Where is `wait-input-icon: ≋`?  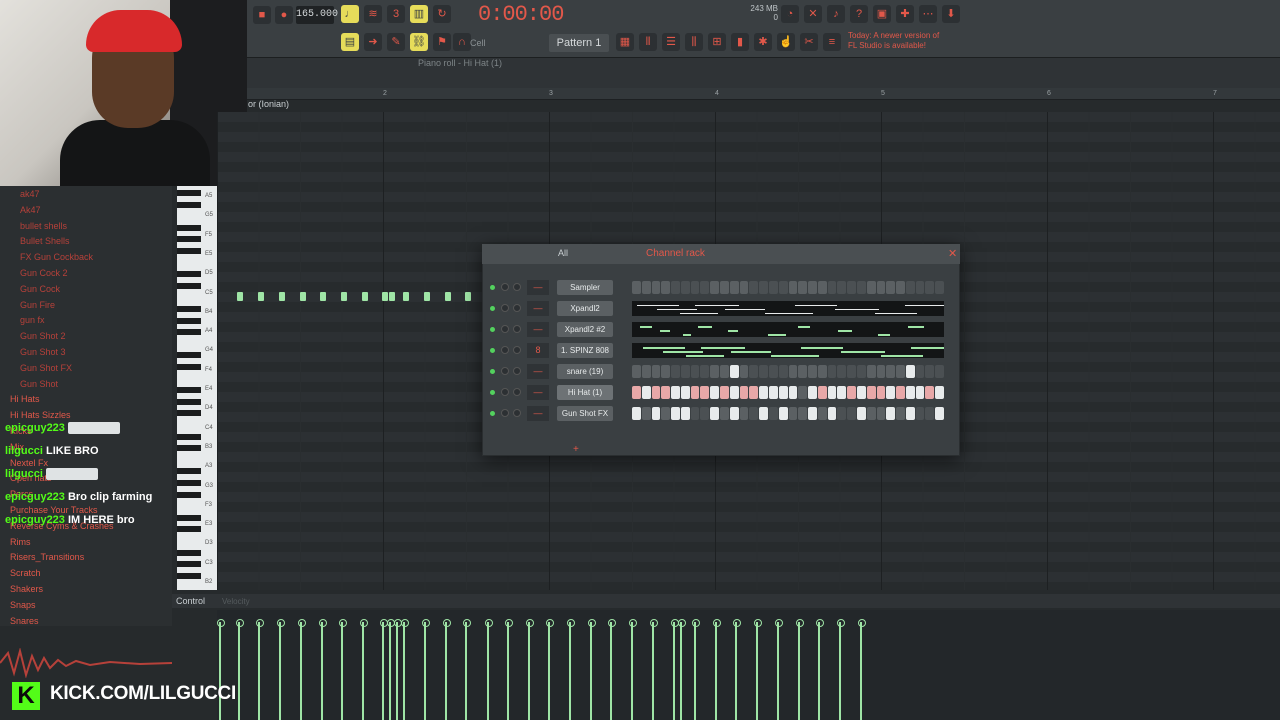
wait-input-icon: ≋ is located at coordinates (373, 14).